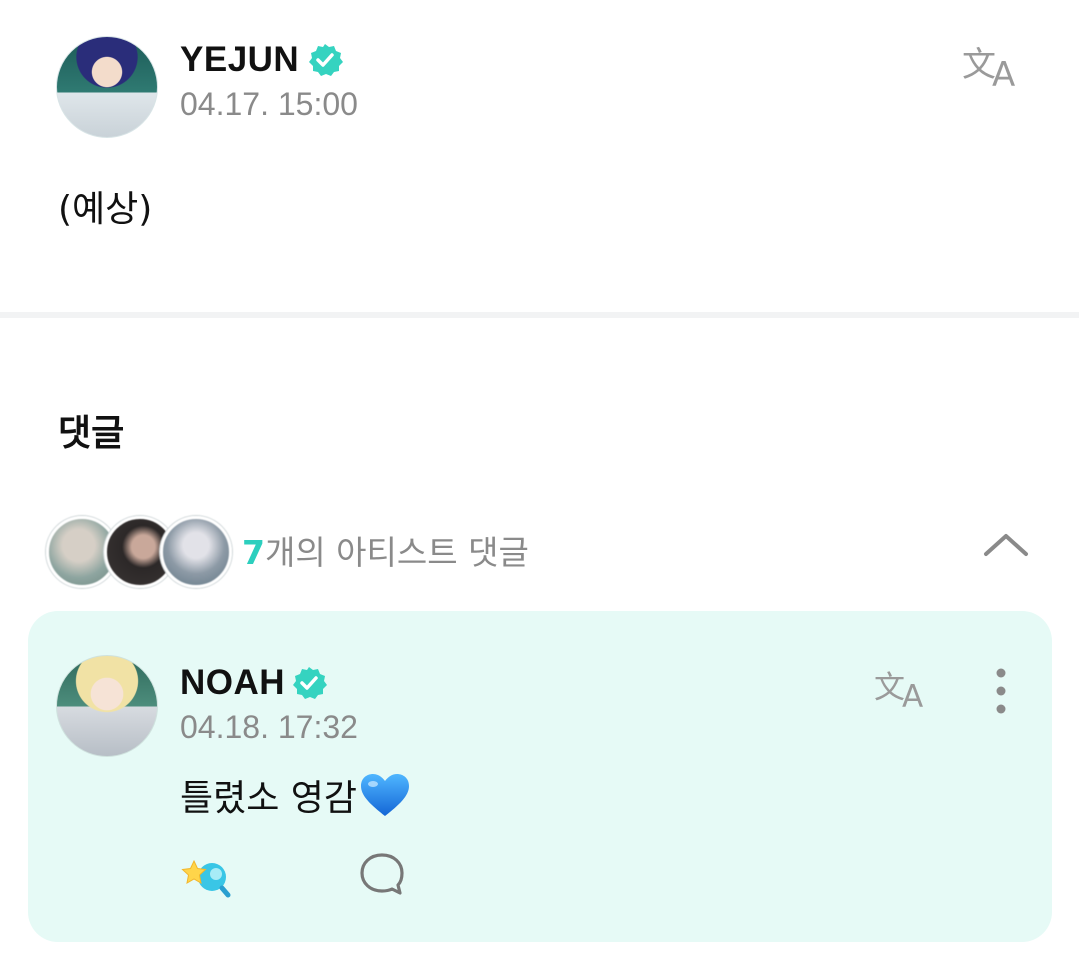 The image size is (1079, 965). I want to click on artist-comments-label: 개의 아티스트 댓글, so click(396, 552).